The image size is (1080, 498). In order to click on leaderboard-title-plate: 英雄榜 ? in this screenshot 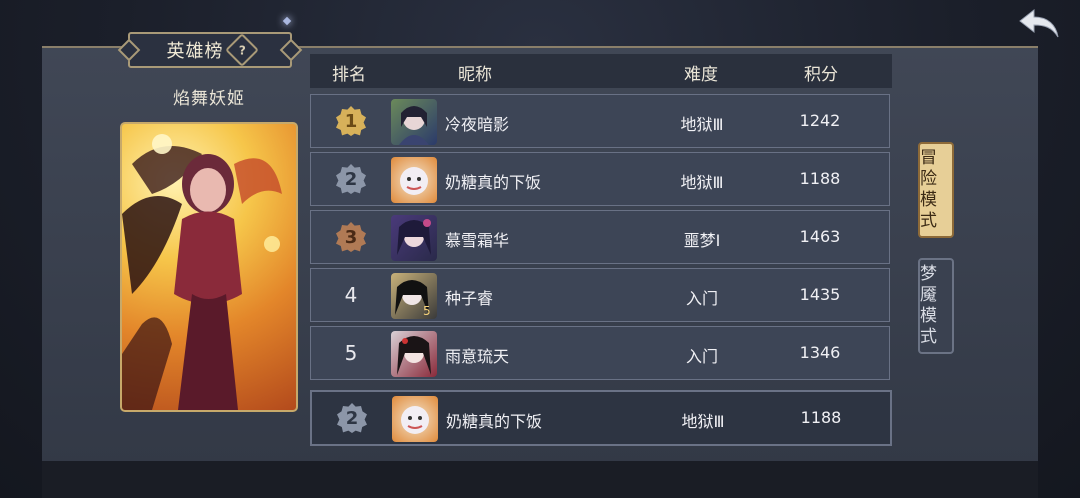, I will do `click(210, 50)`.